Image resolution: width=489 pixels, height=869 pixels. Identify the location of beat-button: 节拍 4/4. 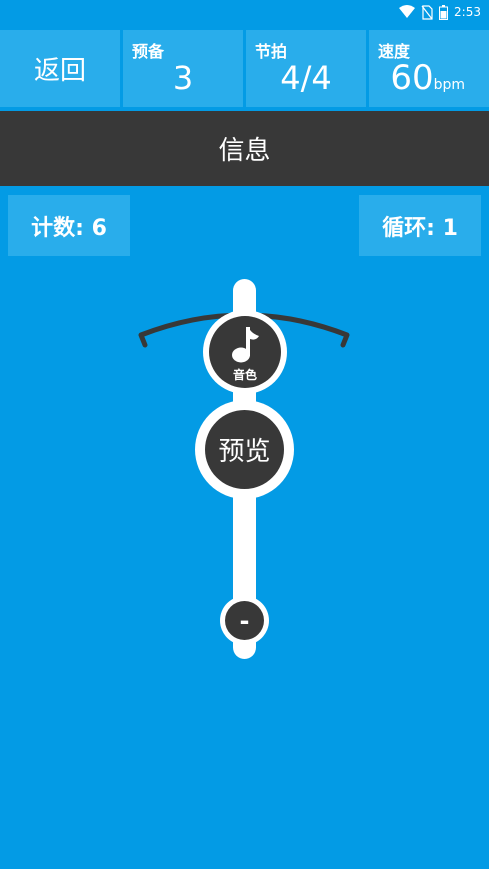
(306, 68).